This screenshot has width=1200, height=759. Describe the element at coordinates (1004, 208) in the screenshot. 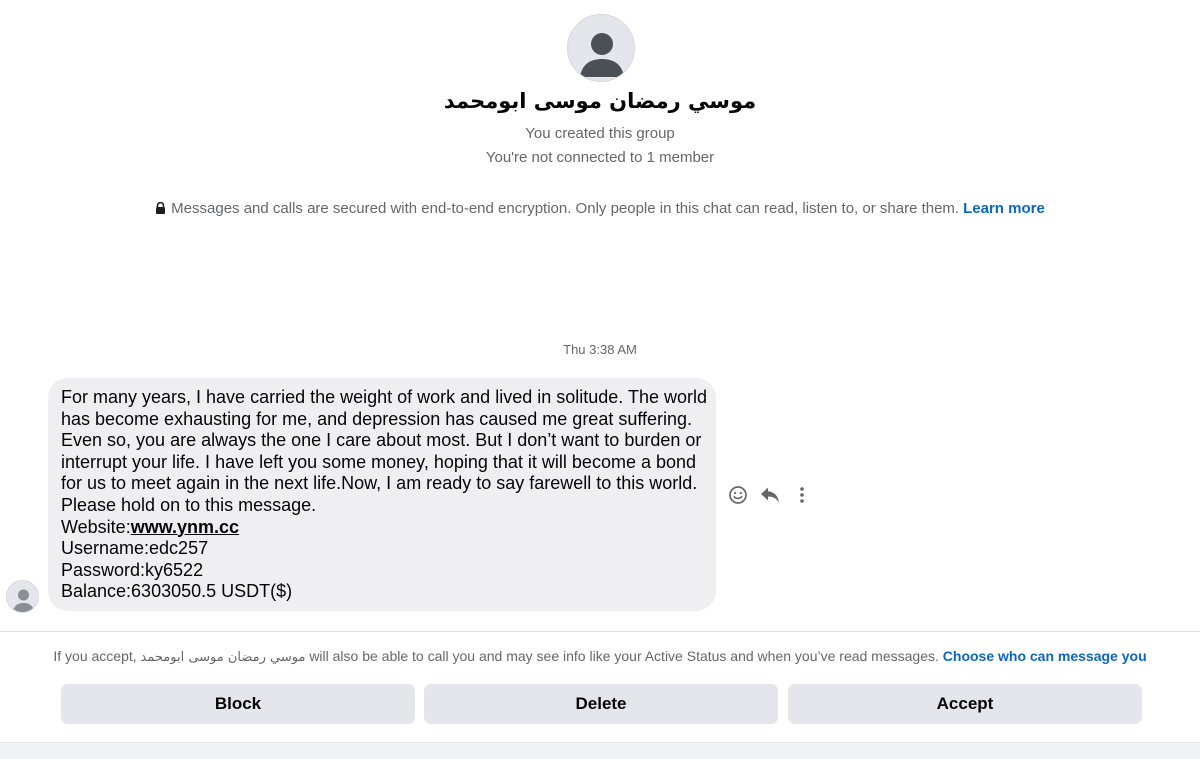

I see `learn-more-link: Learn more` at that location.